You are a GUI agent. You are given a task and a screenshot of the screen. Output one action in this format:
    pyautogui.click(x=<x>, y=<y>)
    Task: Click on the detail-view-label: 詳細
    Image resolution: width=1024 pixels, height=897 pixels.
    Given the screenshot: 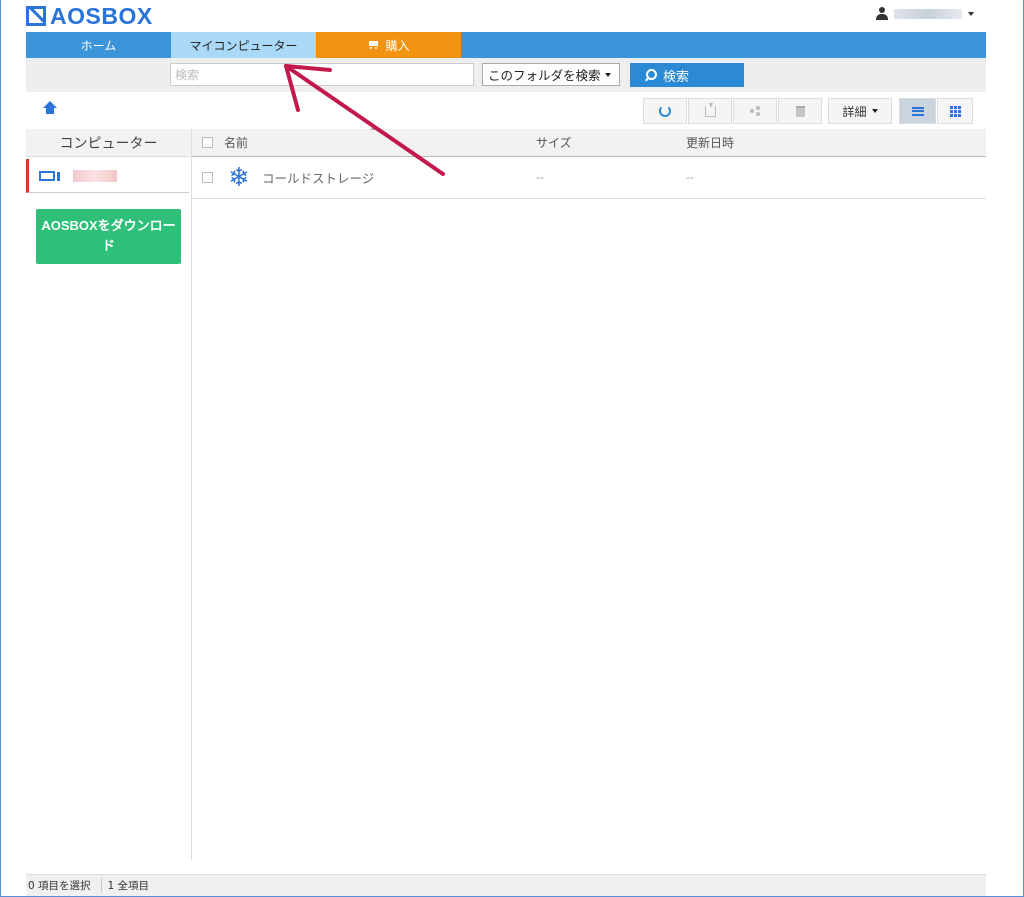 What is the action you would take?
    pyautogui.click(x=854, y=111)
    